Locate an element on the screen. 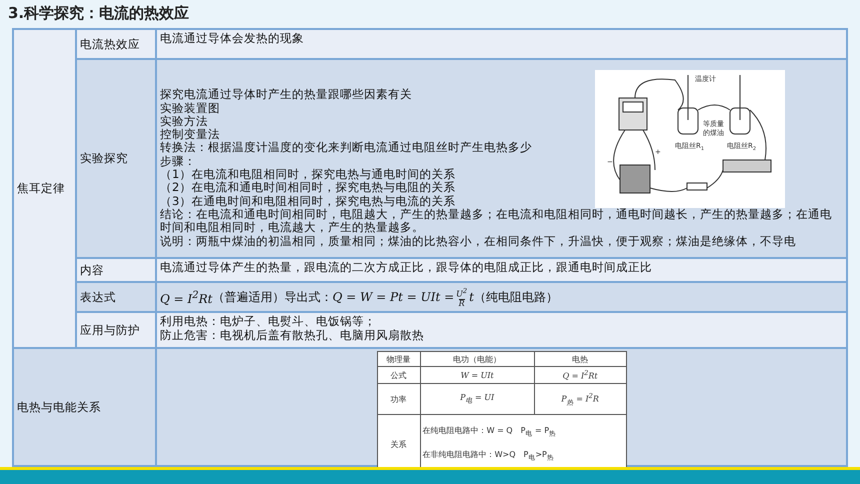 The width and height of the screenshot is (860, 484). text-line: 说明：两瓶中煤油的初温相同，质量相同；煤油的比热容小，在相同条件下，升温快，便于观察；煤油是绝缘体，不导电 is located at coordinates (478, 241).